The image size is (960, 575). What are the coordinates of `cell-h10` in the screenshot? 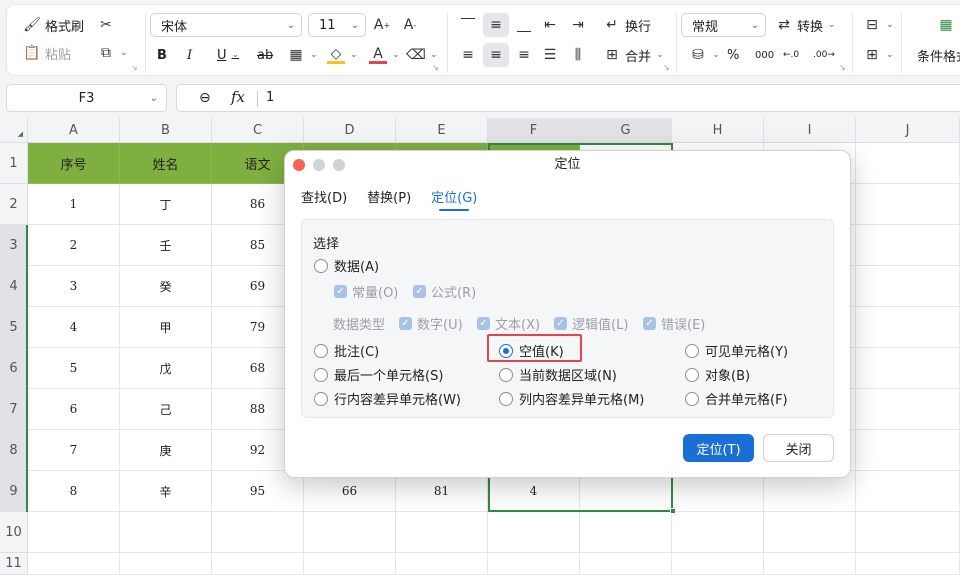 It's located at (718, 532).